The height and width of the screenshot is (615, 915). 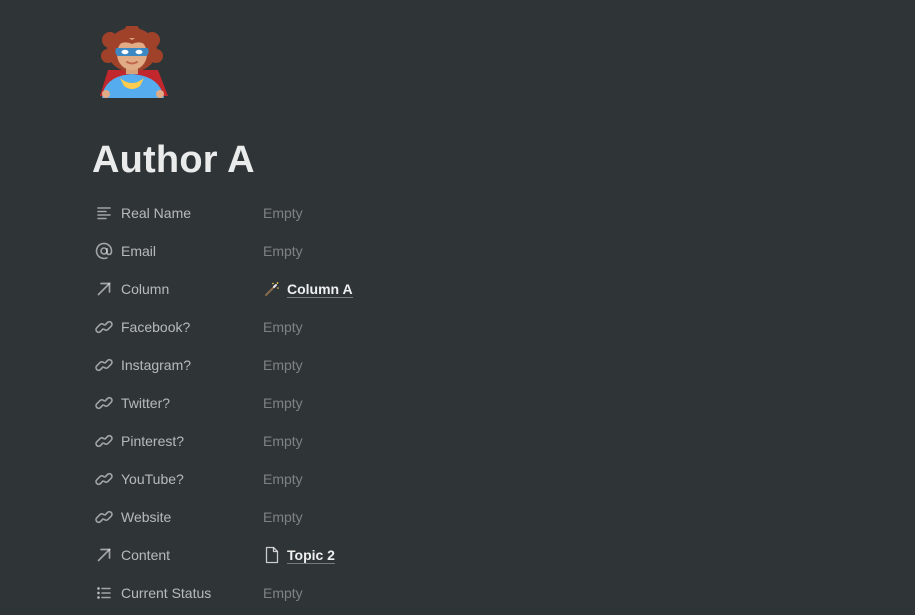 I want to click on property-row-real-name: Real Name Empty, so click(x=474, y=213).